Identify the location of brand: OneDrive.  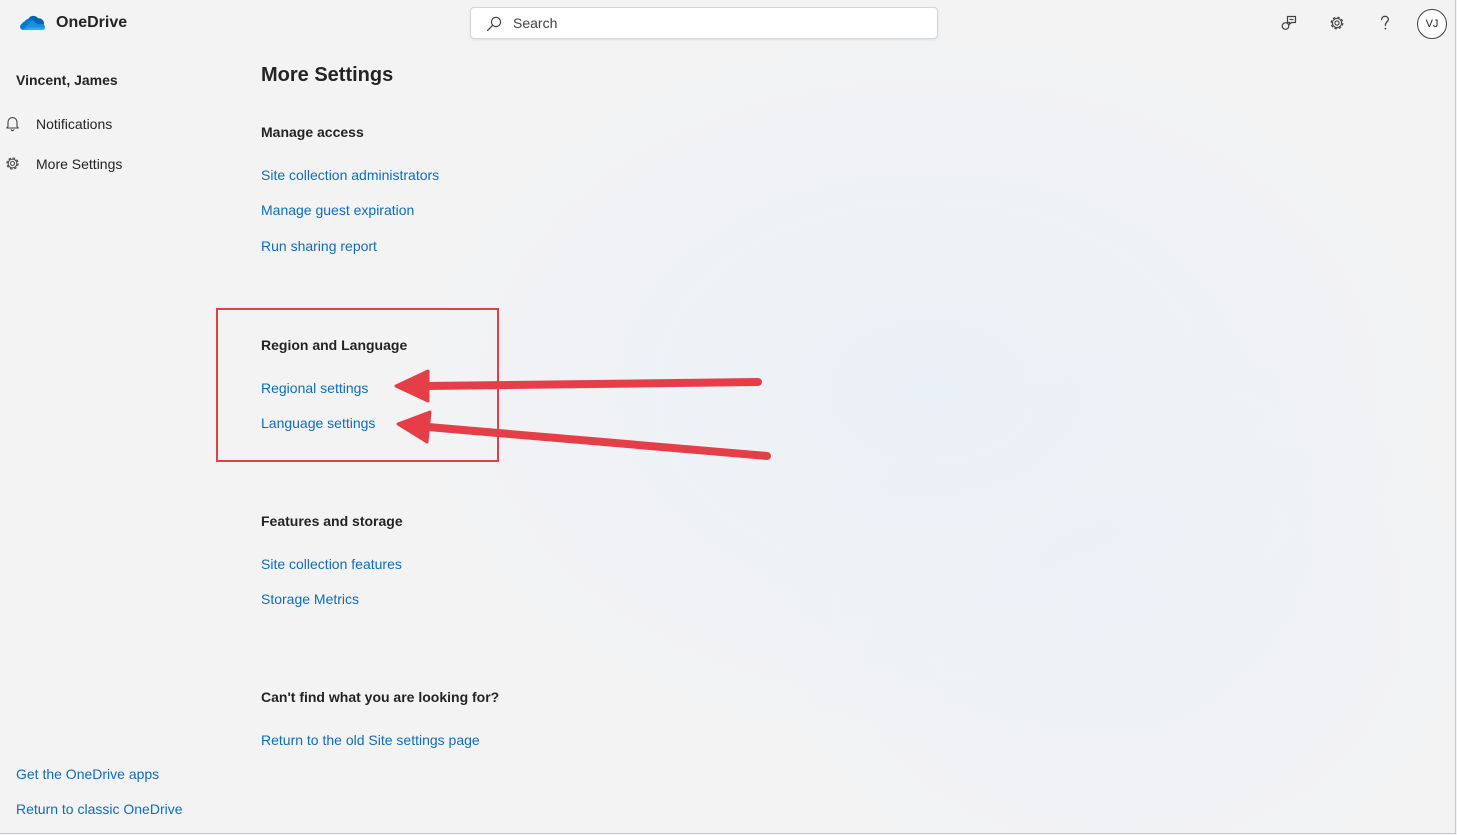
(72, 23).